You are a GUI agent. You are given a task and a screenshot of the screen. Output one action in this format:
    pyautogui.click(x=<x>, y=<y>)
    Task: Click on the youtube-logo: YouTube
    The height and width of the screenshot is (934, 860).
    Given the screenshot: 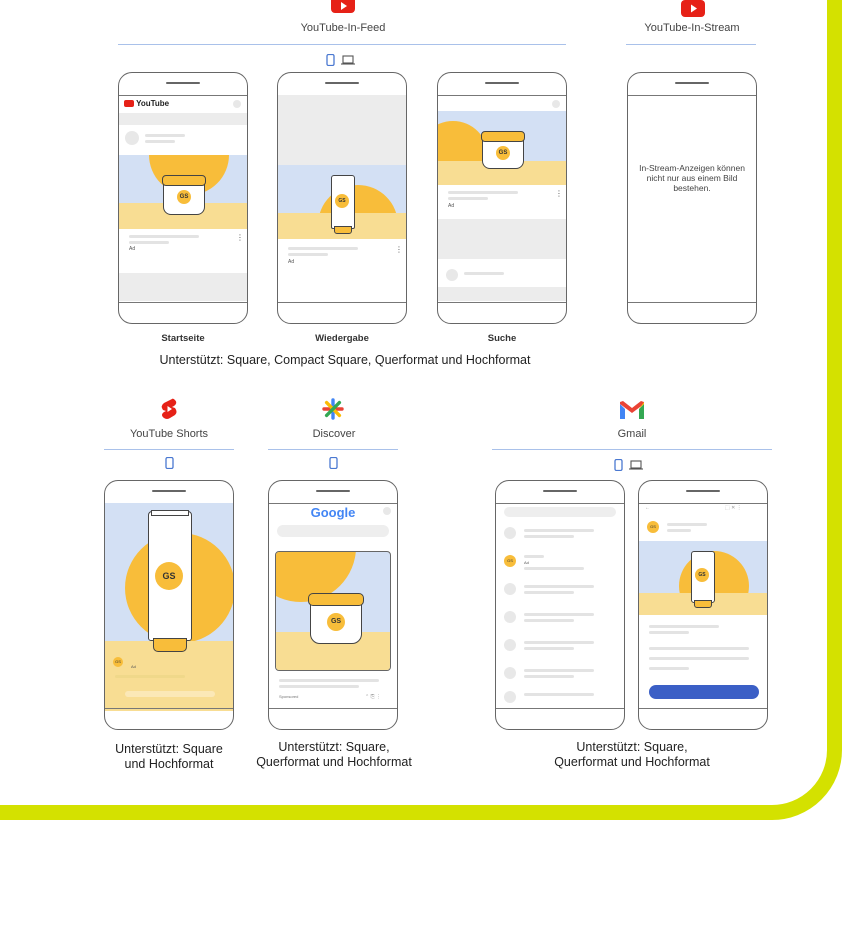 What is the action you would take?
    pyautogui.click(x=146, y=103)
    